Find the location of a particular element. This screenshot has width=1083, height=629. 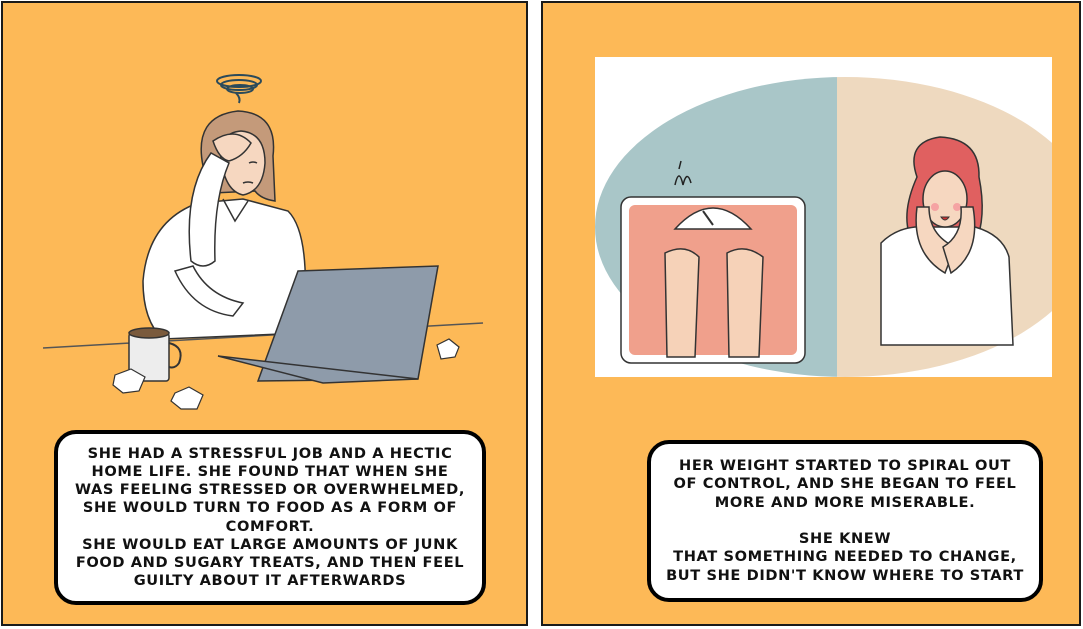

stress-scribble-icon is located at coordinates (239, 89).